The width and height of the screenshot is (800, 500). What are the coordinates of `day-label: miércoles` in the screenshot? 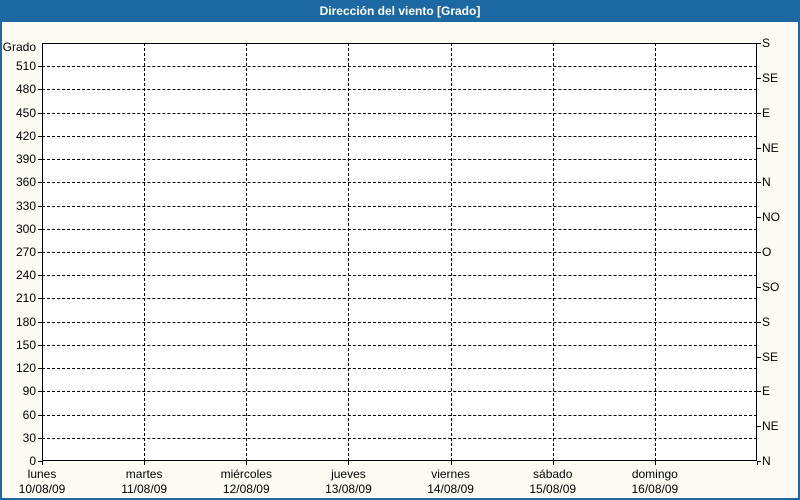 It's located at (246, 474).